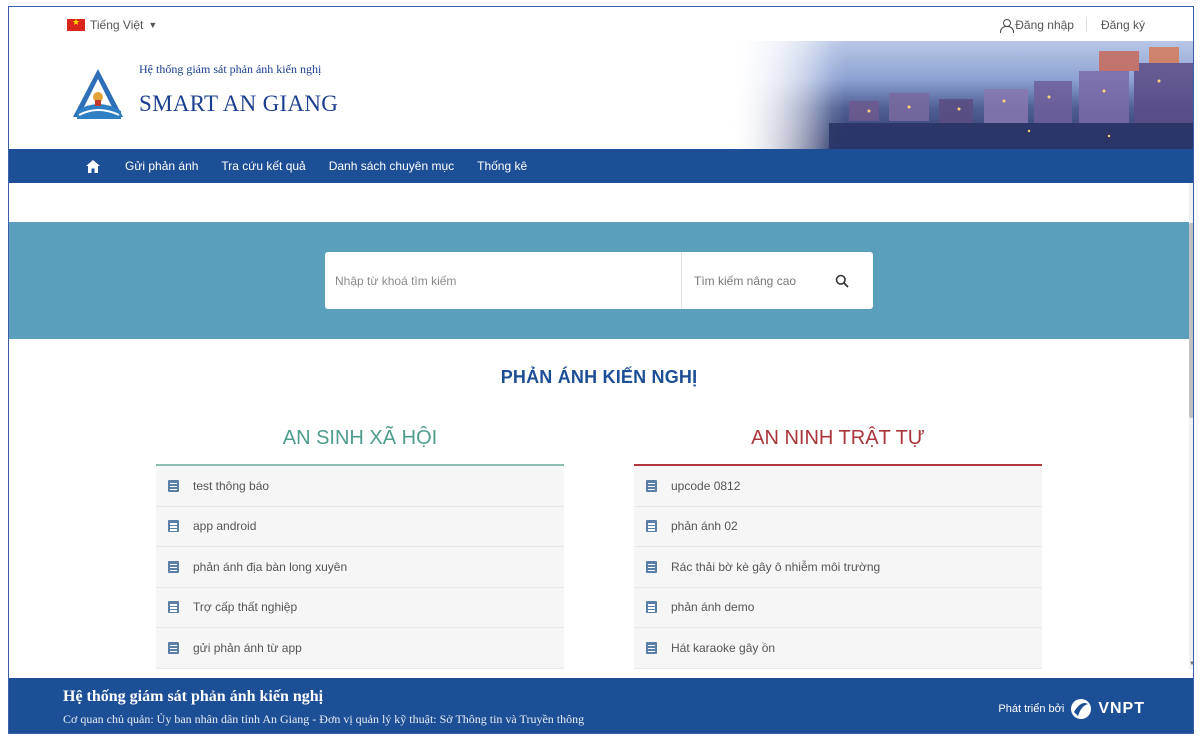 This screenshot has height=740, width=1200. I want to click on search-box: Tìm kiếm nâng cao, so click(599, 280).